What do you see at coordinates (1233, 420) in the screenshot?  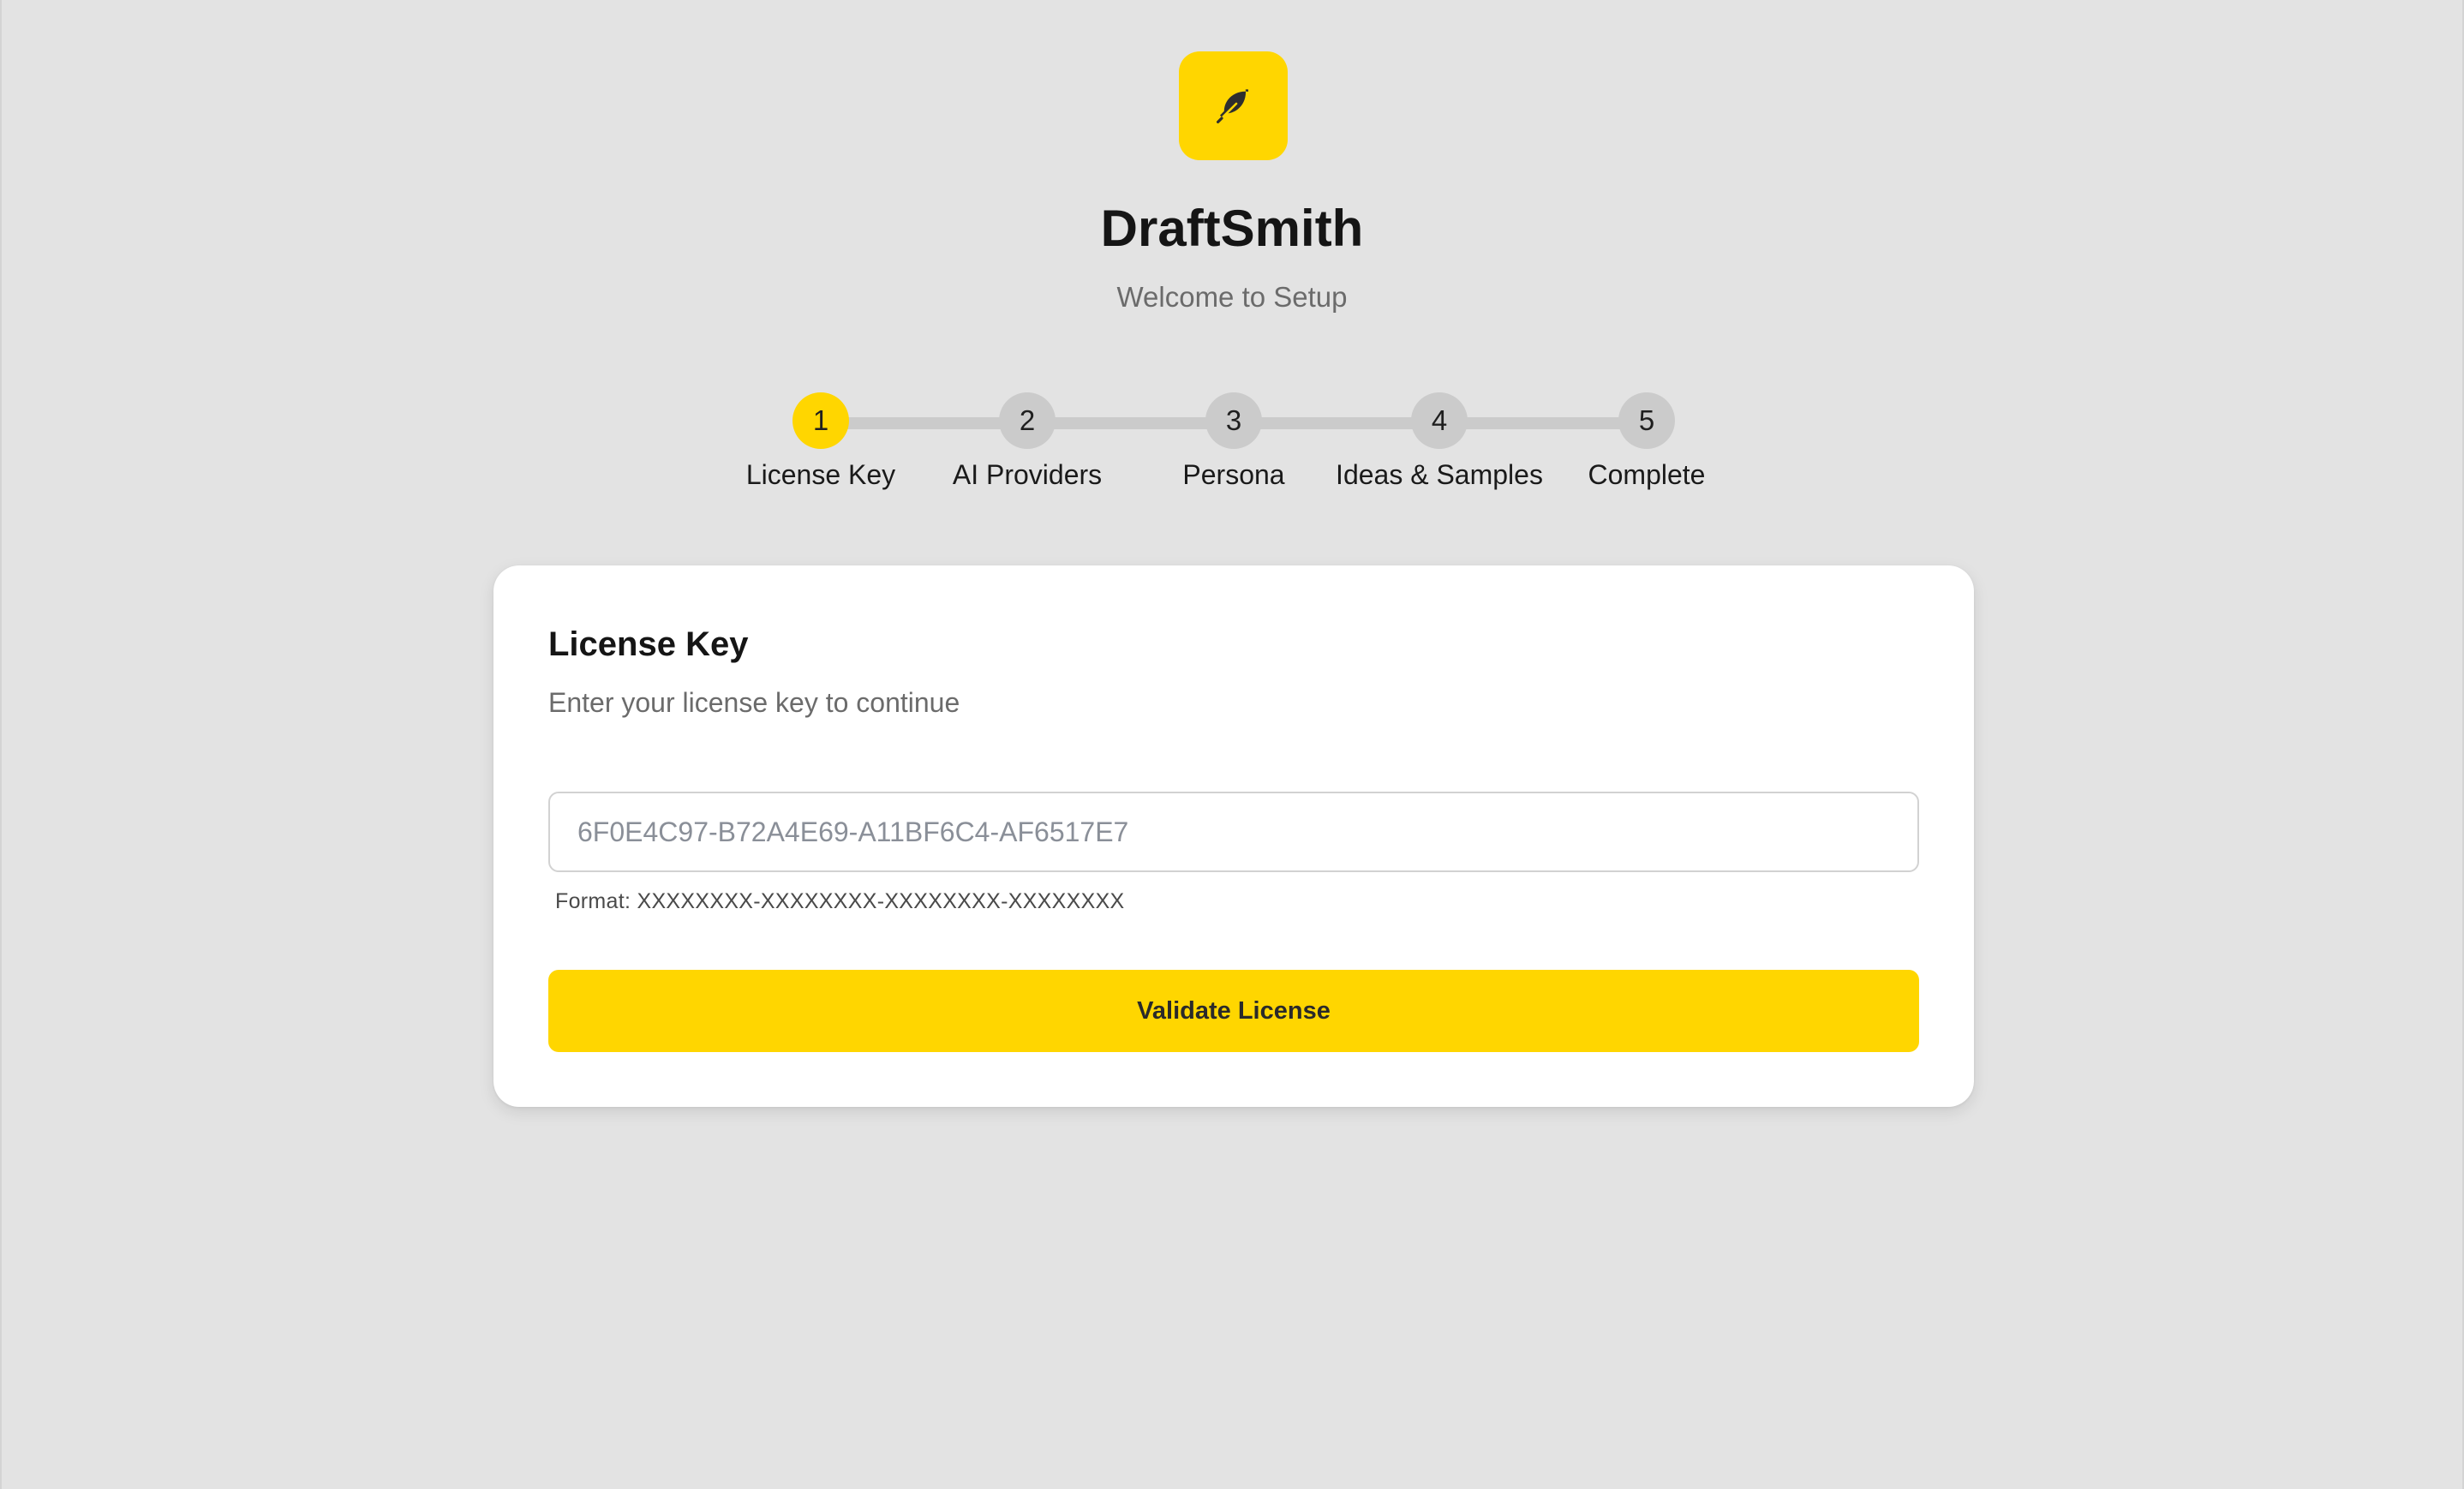 I see `step-number-badge: 3` at bounding box center [1233, 420].